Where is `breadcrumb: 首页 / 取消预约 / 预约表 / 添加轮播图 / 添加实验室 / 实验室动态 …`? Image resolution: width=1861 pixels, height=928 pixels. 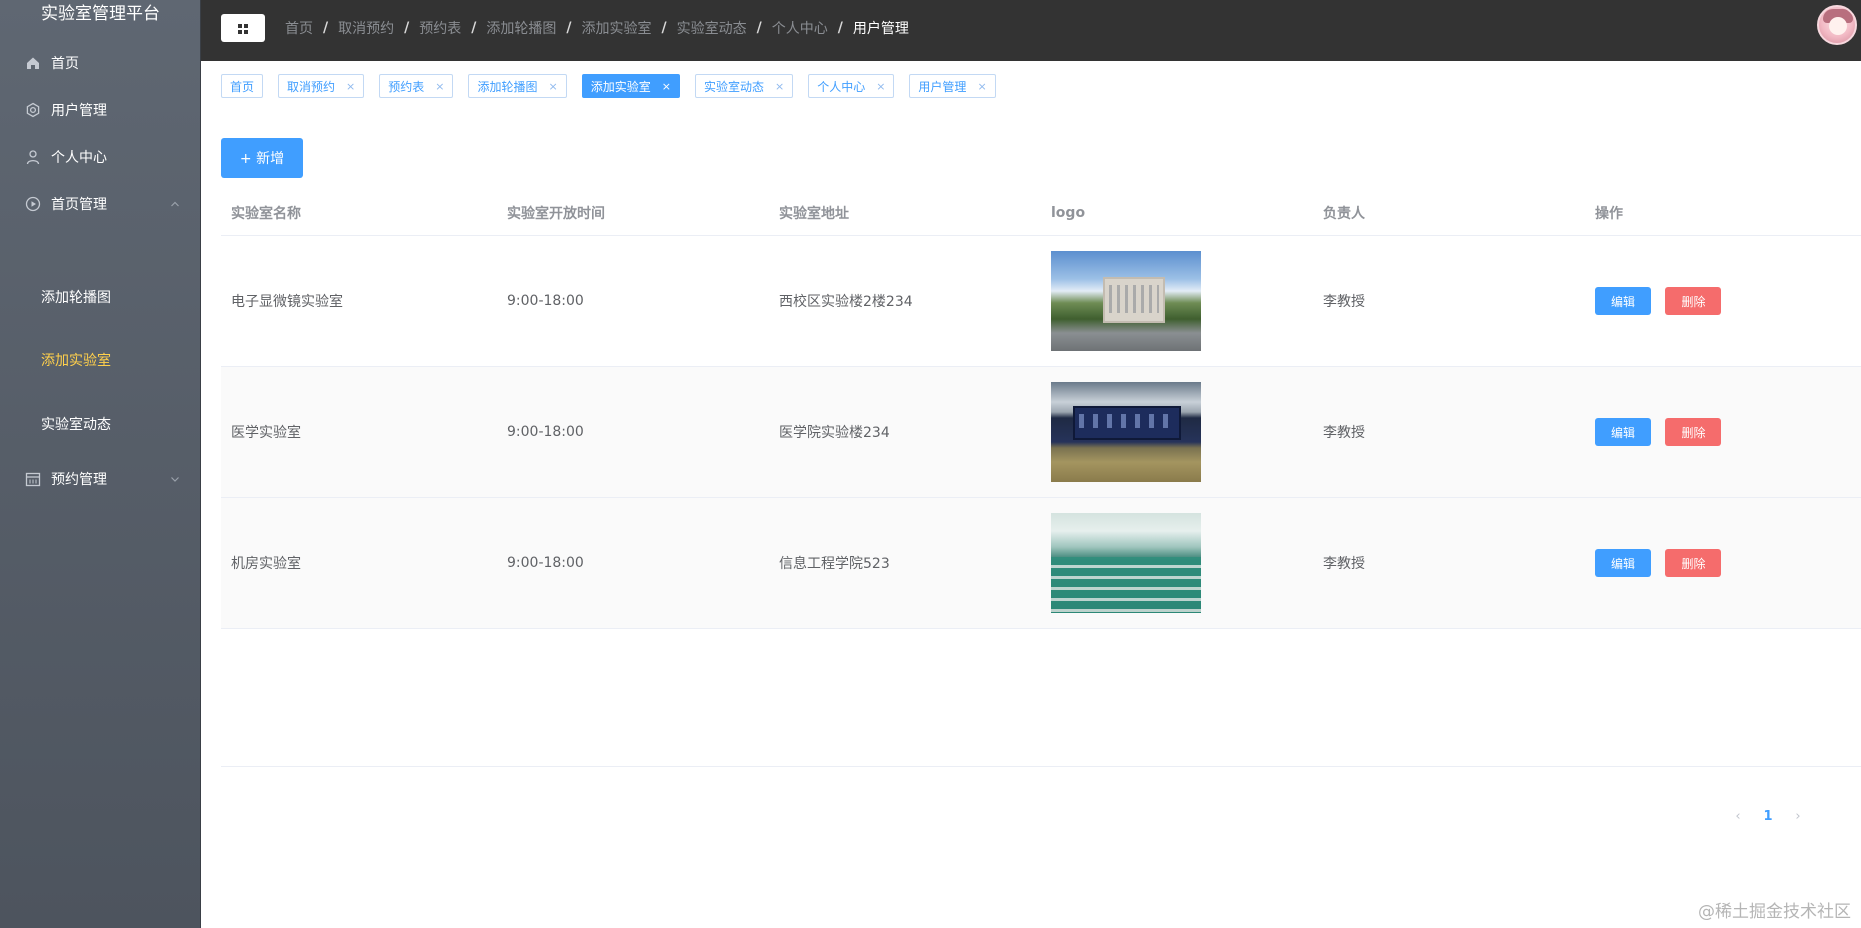 breadcrumb: 首页 / 取消预约 / 预约表 / 添加轮播图 / 添加实验室 / 实验室动态 … is located at coordinates (597, 28).